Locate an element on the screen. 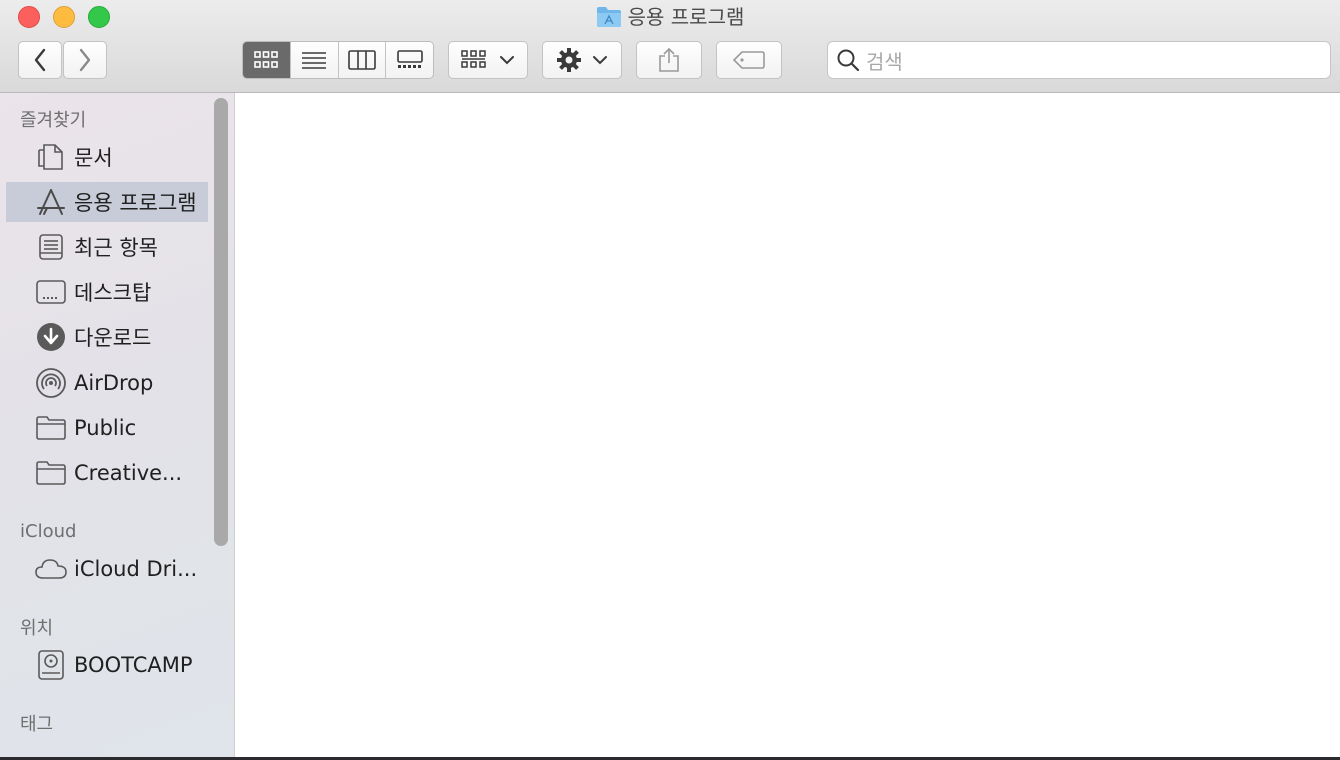 The image size is (1340, 760). gallery-icon is located at coordinates (409, 59).